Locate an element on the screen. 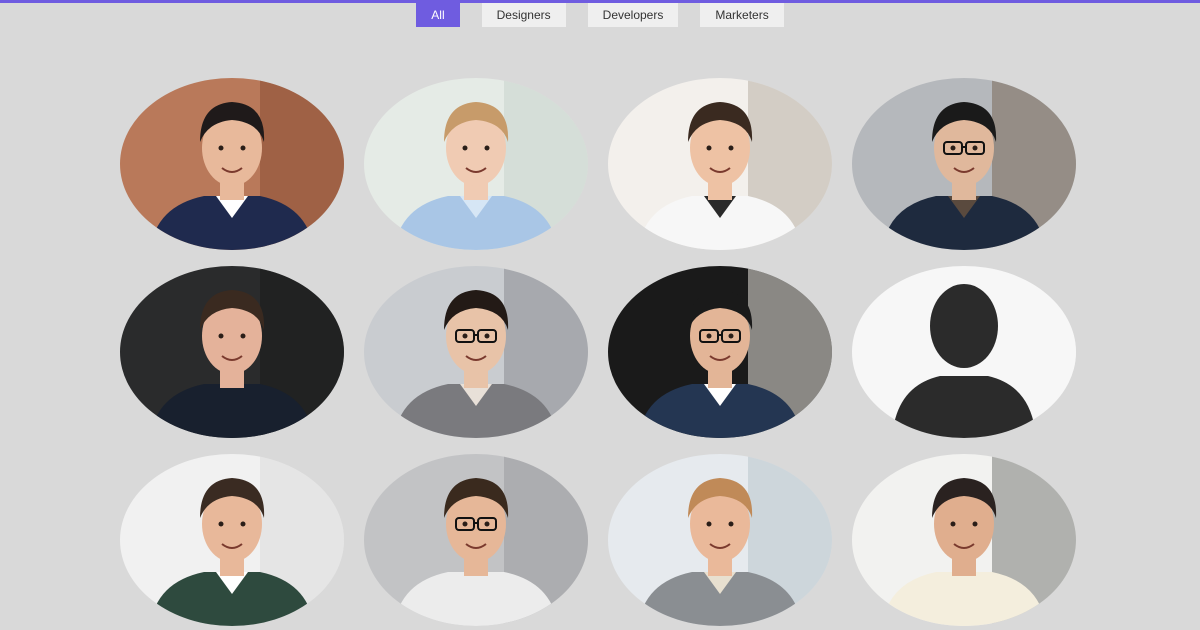 This screenshot has width=1200, height=630. avatar-silhouette is located at coordinates (964, 352).